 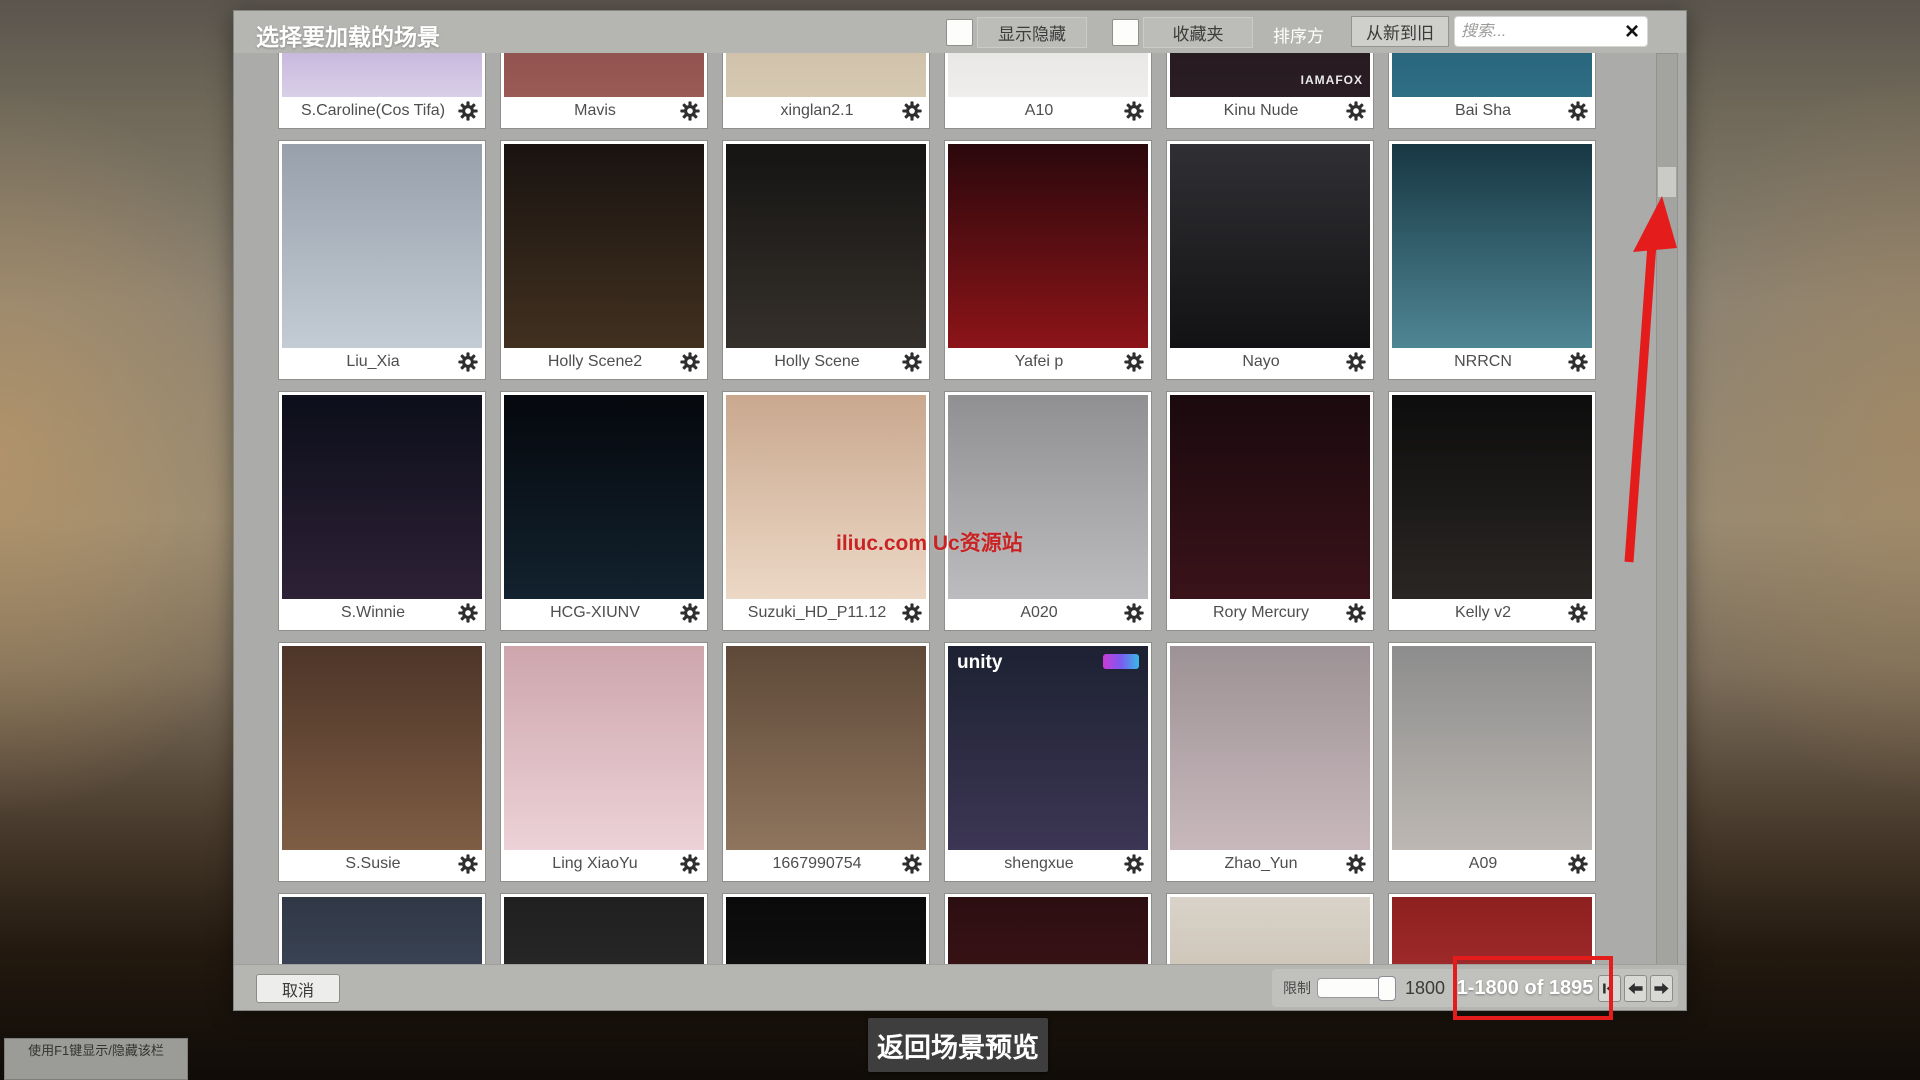 I want to click on limit-slider-thumb, so click(x=1387, y=988).